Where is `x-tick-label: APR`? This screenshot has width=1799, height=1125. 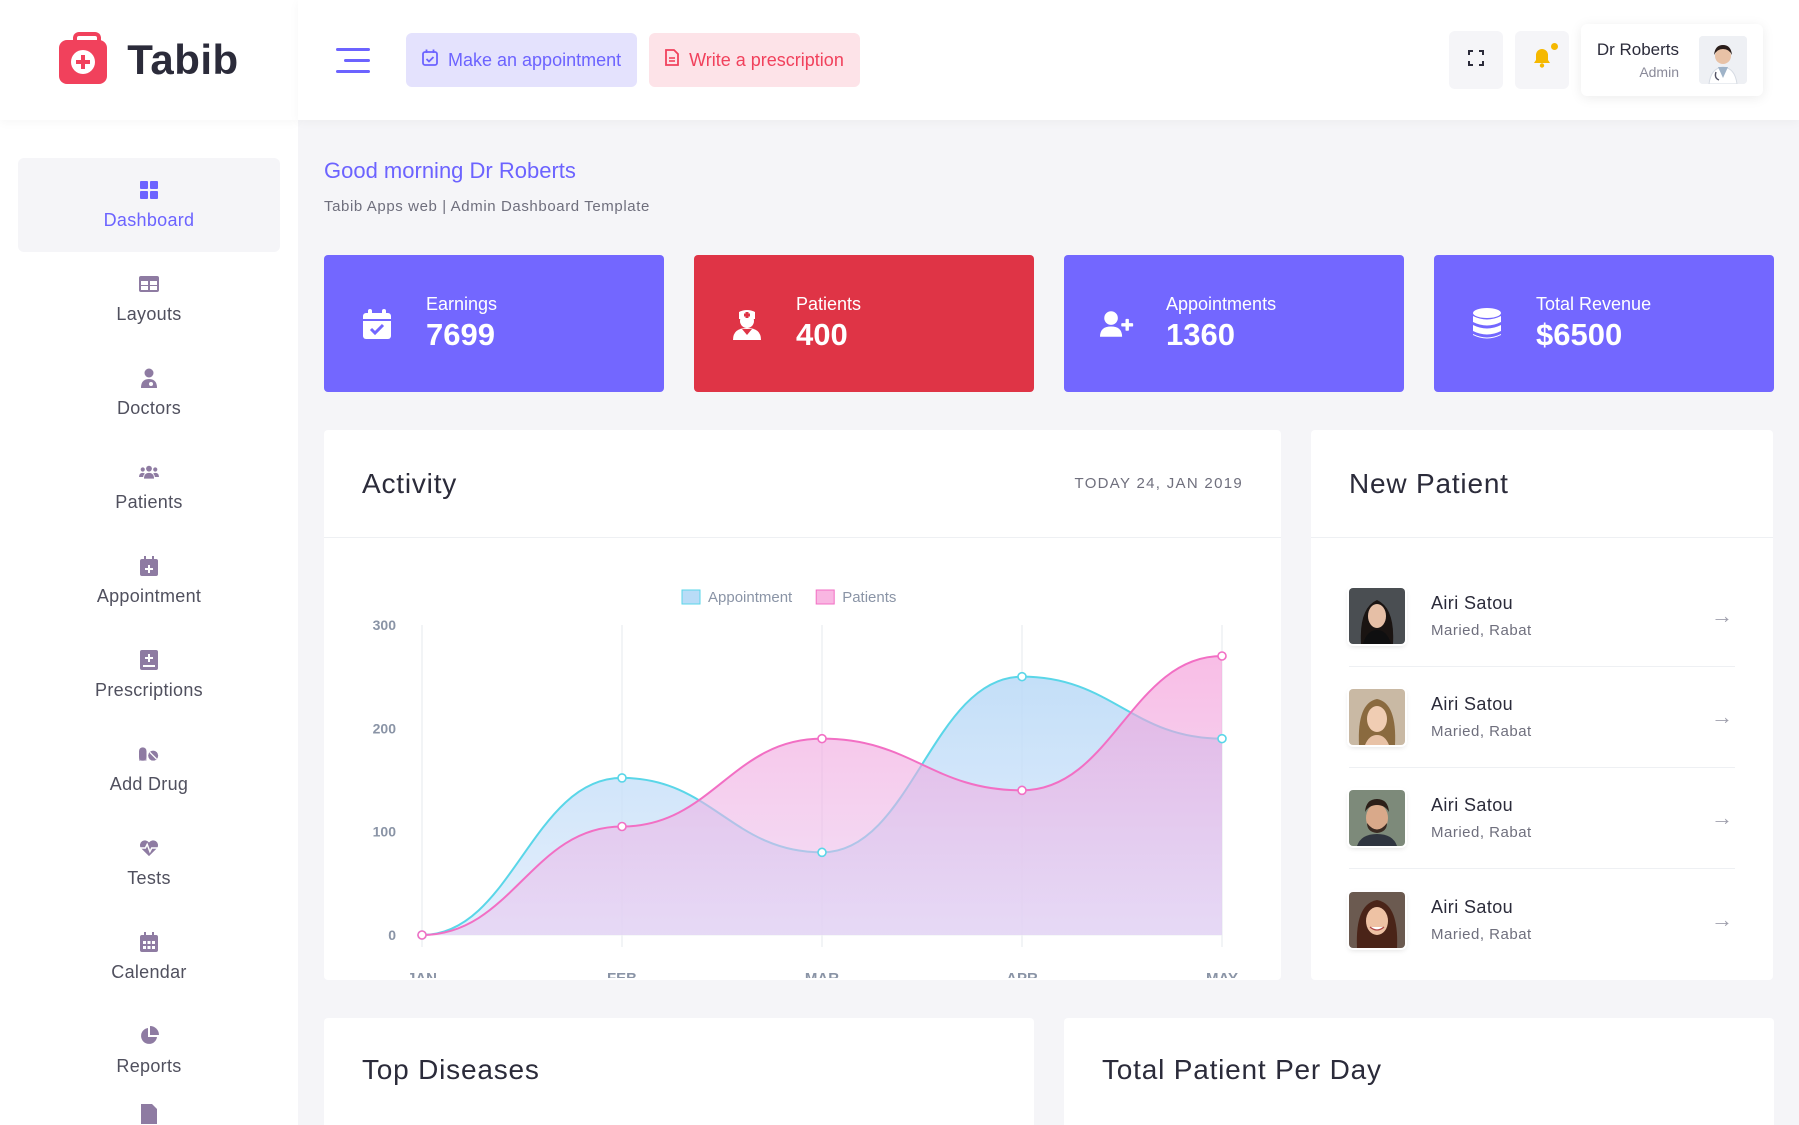
x-tick-label: APR is located at coordinates (1022, 974).